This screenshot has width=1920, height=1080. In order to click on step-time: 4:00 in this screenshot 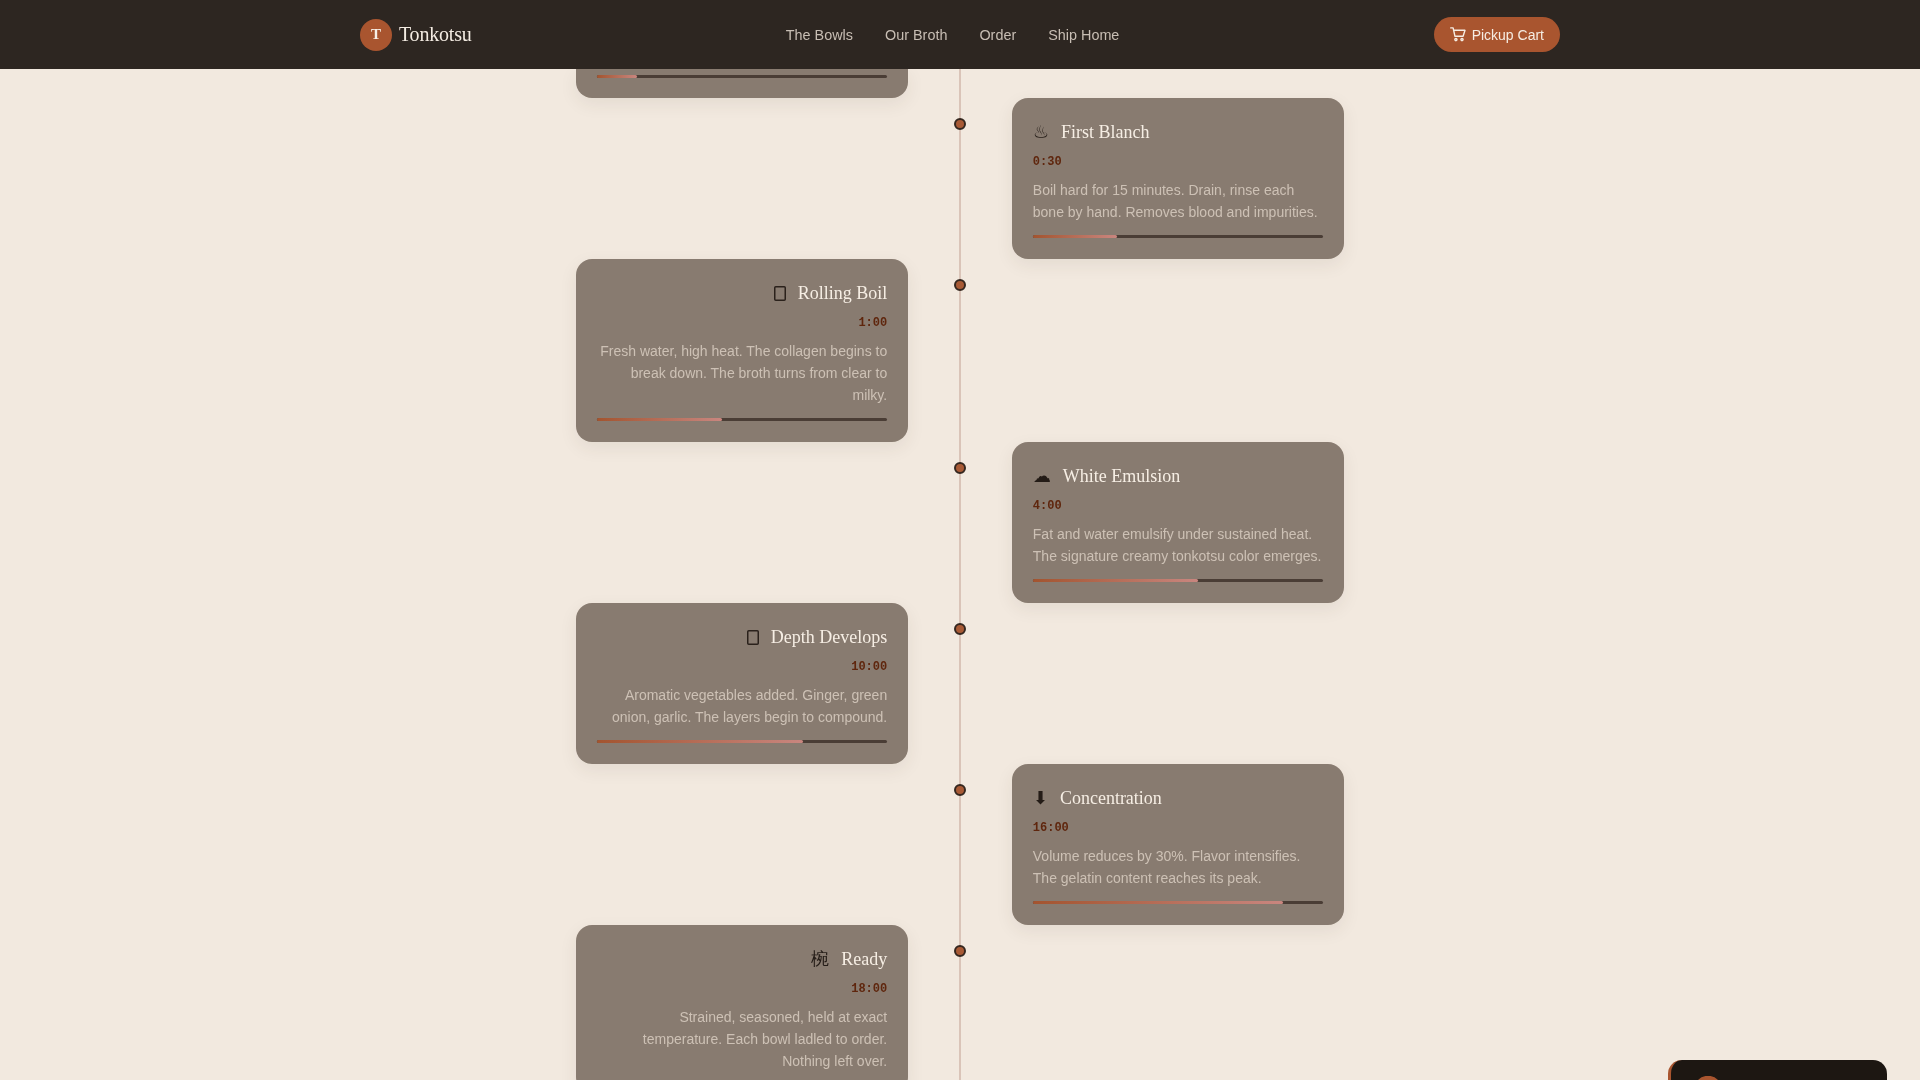, I will do `click(1047, 506)`.